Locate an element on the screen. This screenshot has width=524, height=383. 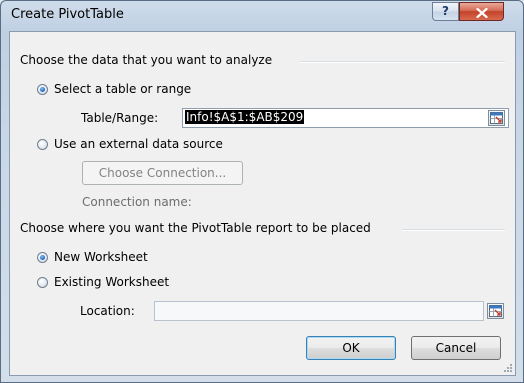
table-range-value: Info!$A$1:$AB$209 is located at coordinates (245, 117).